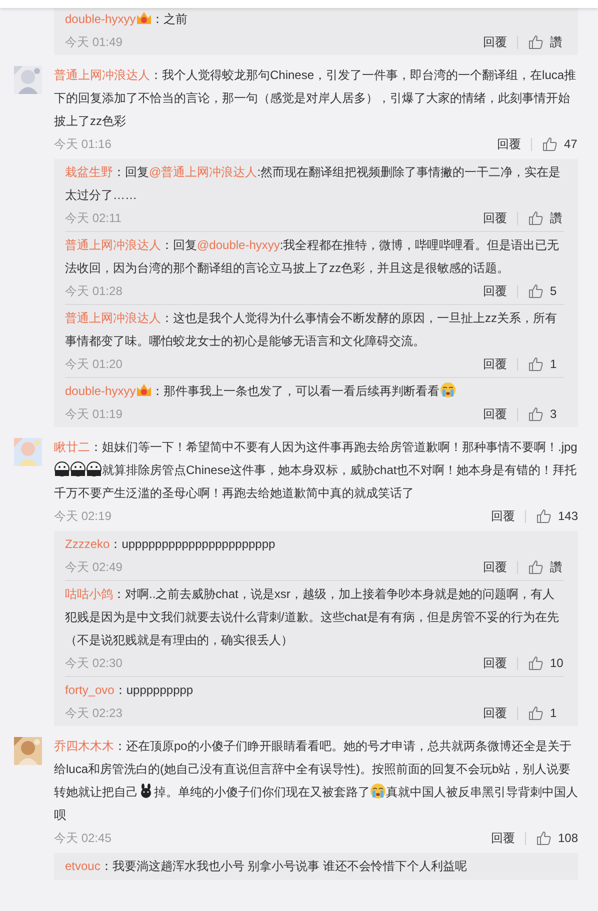  Describe the element at coordinates (314, 391) in the screenshot. I see `comment-text: double-hyxyy ：那件事我上一条也发了，可以看一看后续再判断看看` at that location.